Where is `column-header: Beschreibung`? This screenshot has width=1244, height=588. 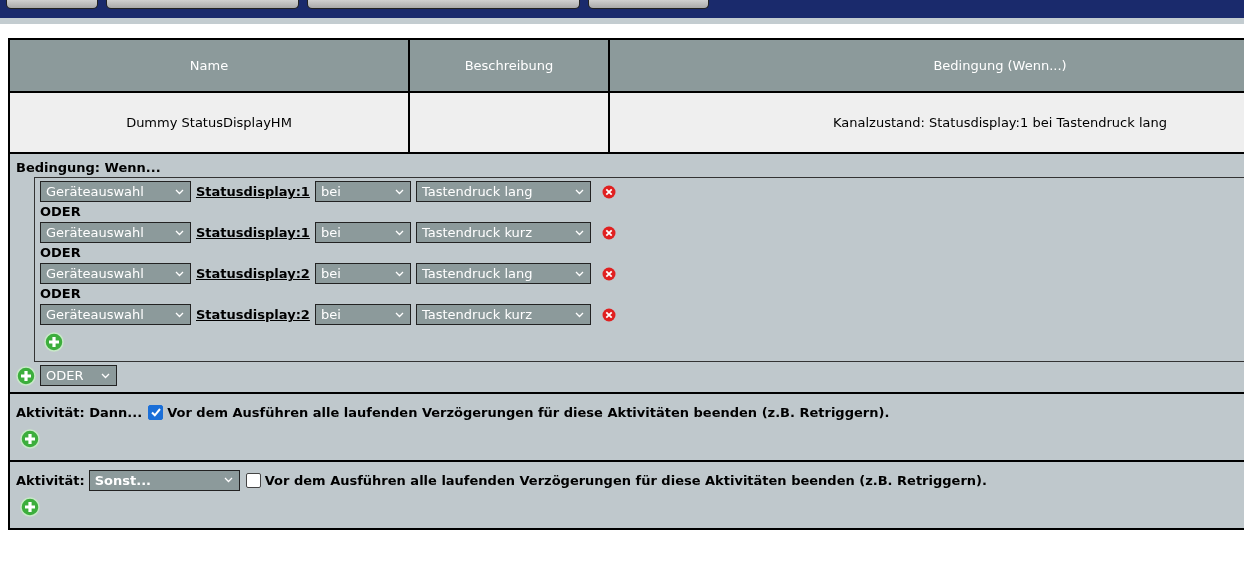
column-header: Beschreibung is located at coordinates (509, 65).